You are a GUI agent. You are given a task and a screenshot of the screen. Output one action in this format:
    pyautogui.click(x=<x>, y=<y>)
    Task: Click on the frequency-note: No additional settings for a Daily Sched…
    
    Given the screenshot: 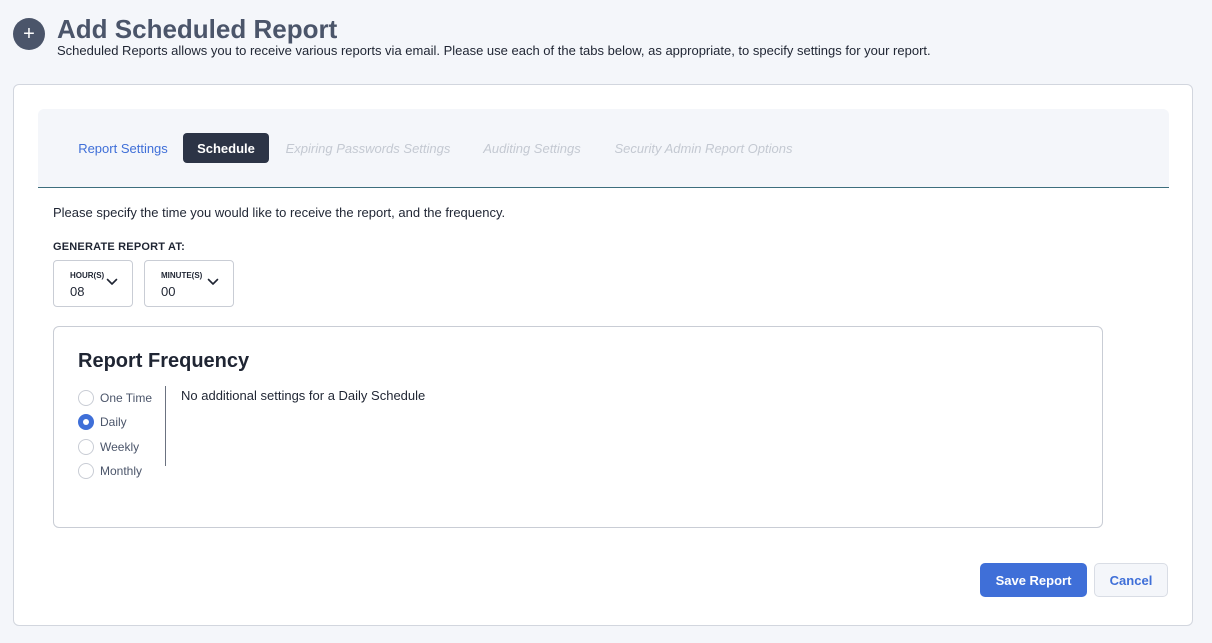 What is the action you would take?
    pyautogui.click(x=303, y=395)
    